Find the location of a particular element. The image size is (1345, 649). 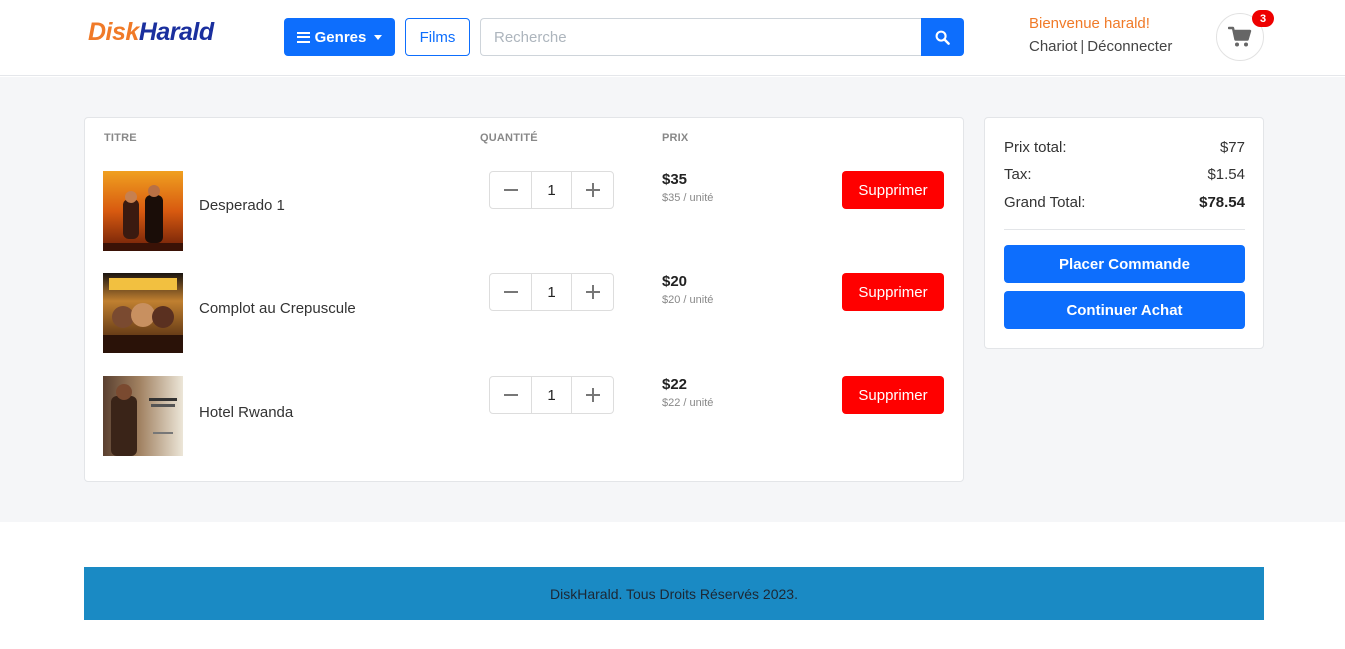

site-logo: DiskHarald is located at coordinates (151, 32).